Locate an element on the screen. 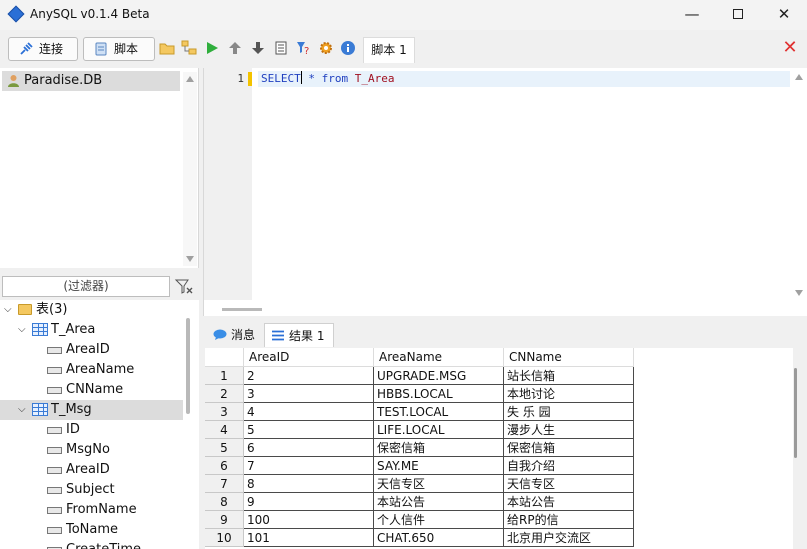 The height and width of the screenshot is (549, 807). code-line: SELECT * from T_Area is located at coordinates (524, 79).